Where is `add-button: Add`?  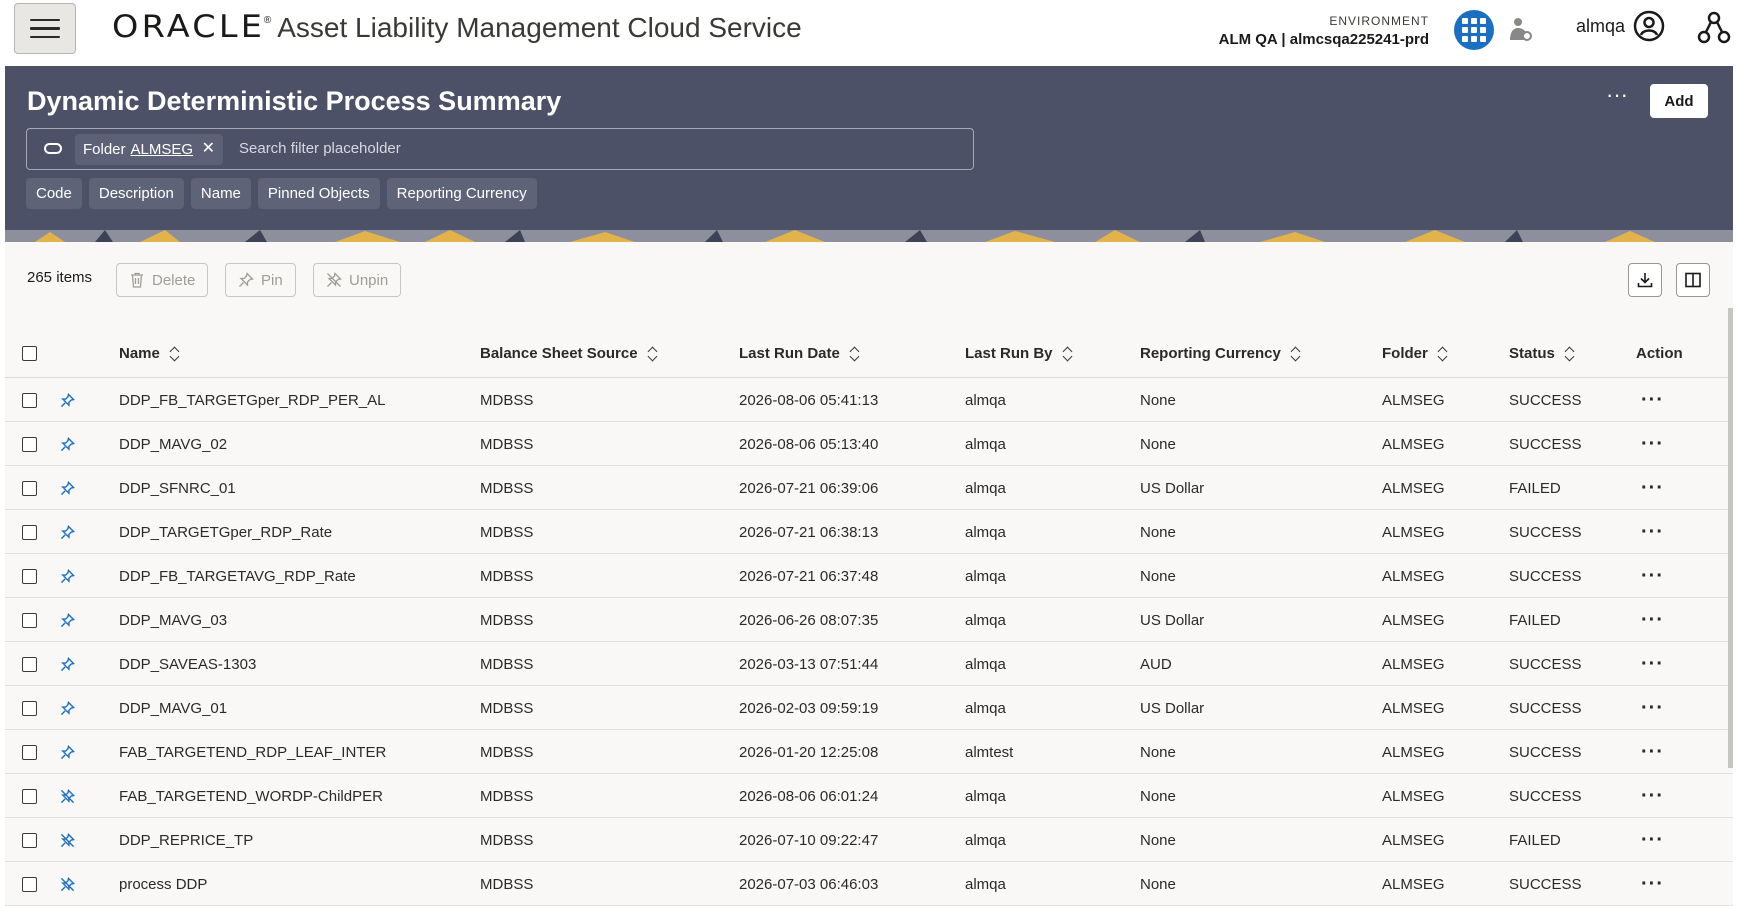
add-button: Add is located at coordinates (1679, 101).